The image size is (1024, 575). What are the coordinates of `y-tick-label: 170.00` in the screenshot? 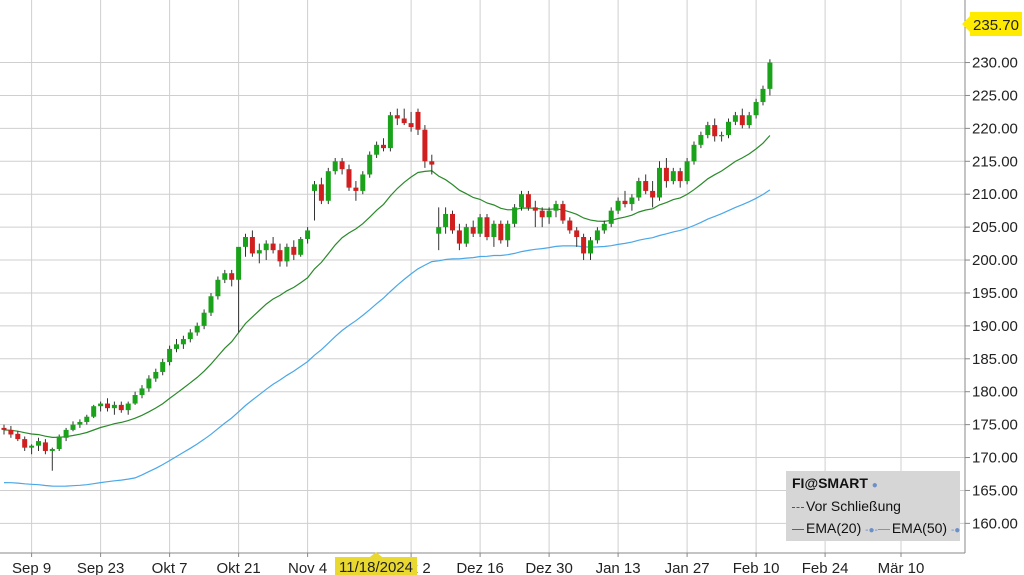 It's located at (995, 458).